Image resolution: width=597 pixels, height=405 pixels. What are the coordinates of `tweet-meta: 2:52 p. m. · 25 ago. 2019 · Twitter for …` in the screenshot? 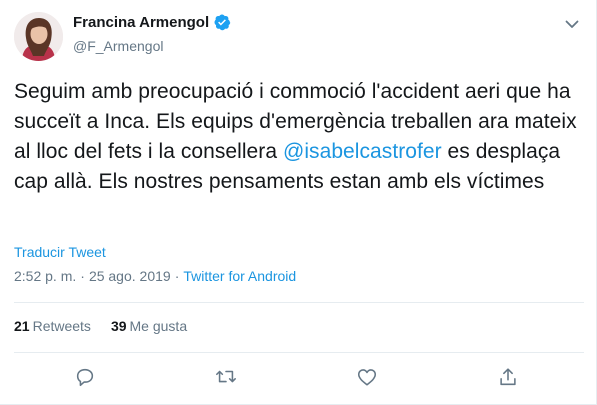 It's located at (155, 276).